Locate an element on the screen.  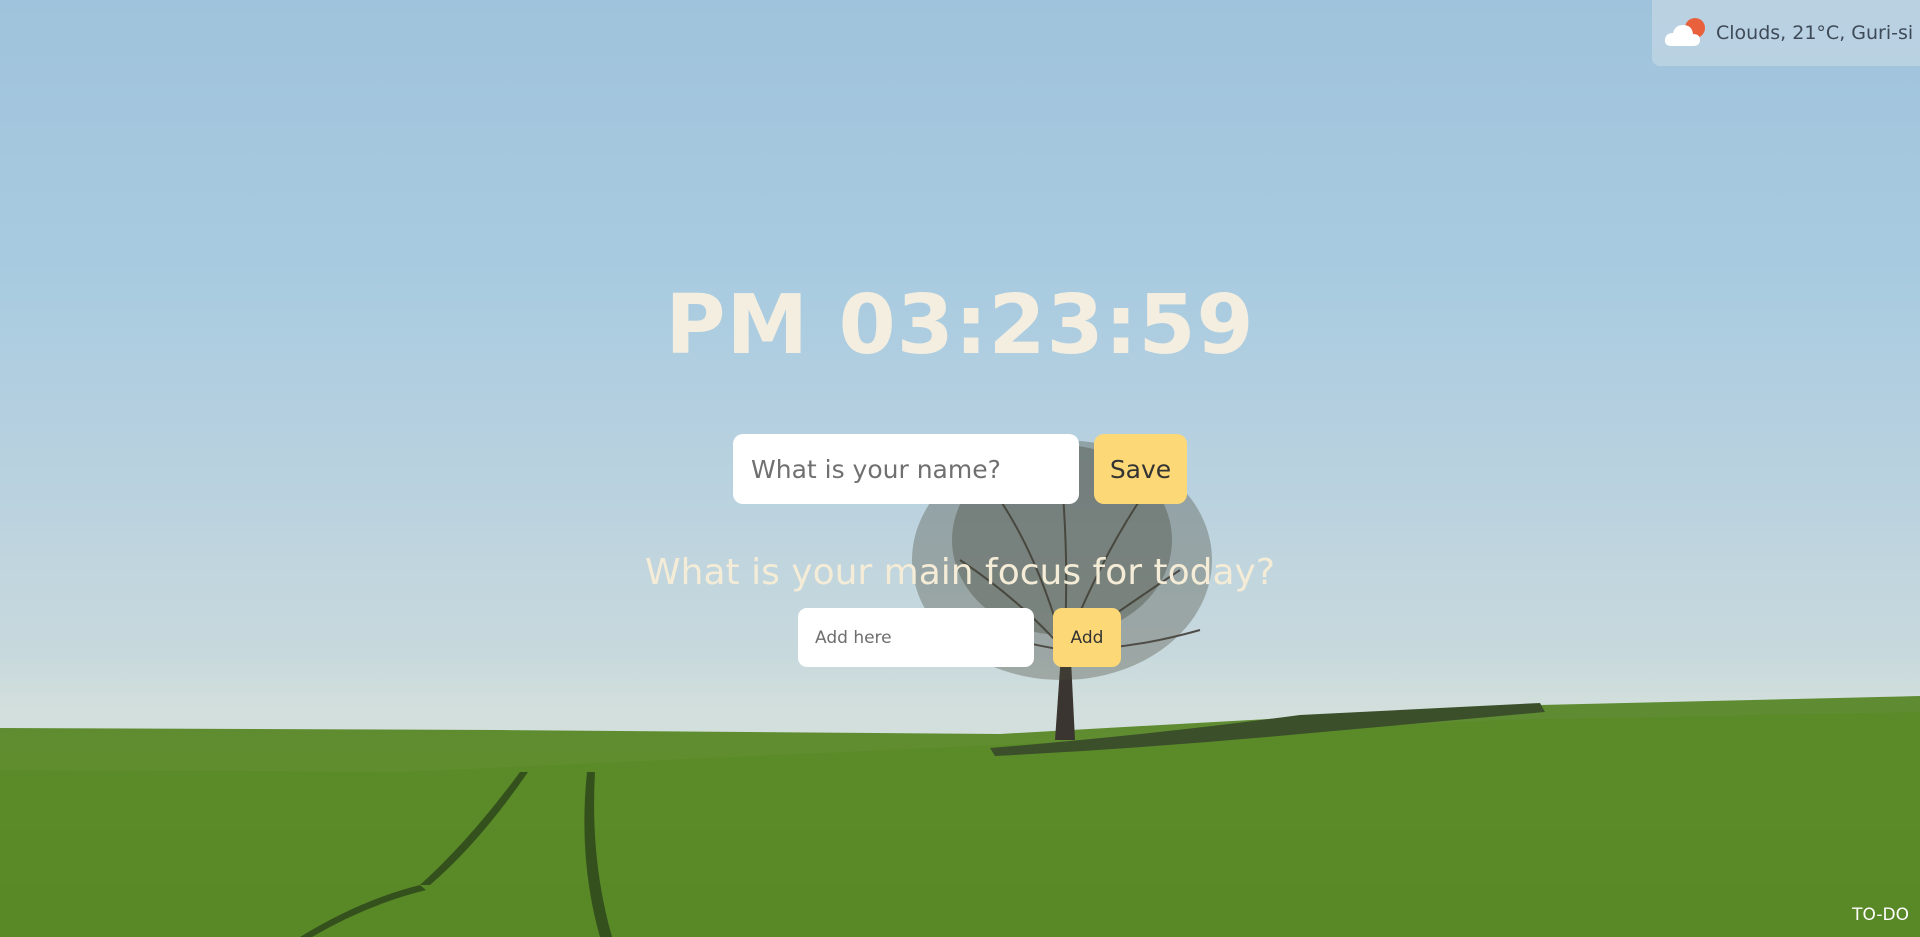
name-form: Save is located at coordinates (960, 469).